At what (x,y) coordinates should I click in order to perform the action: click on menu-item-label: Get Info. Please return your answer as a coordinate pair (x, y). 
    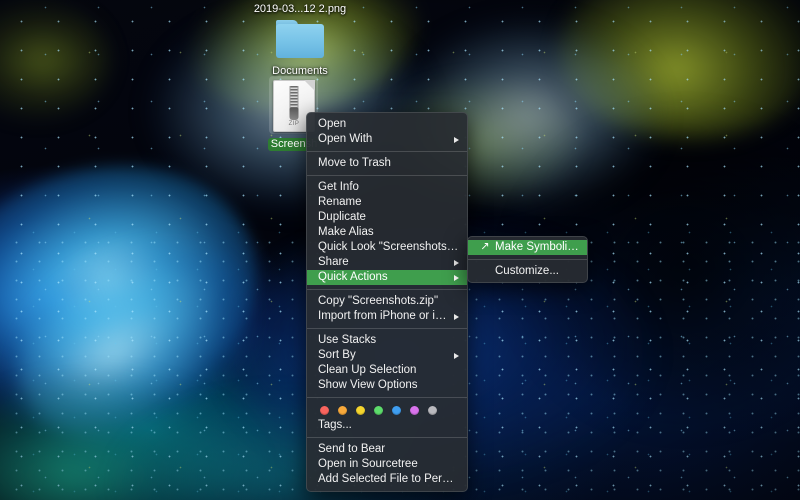
    Looking at the image, I should click on (338, 187).